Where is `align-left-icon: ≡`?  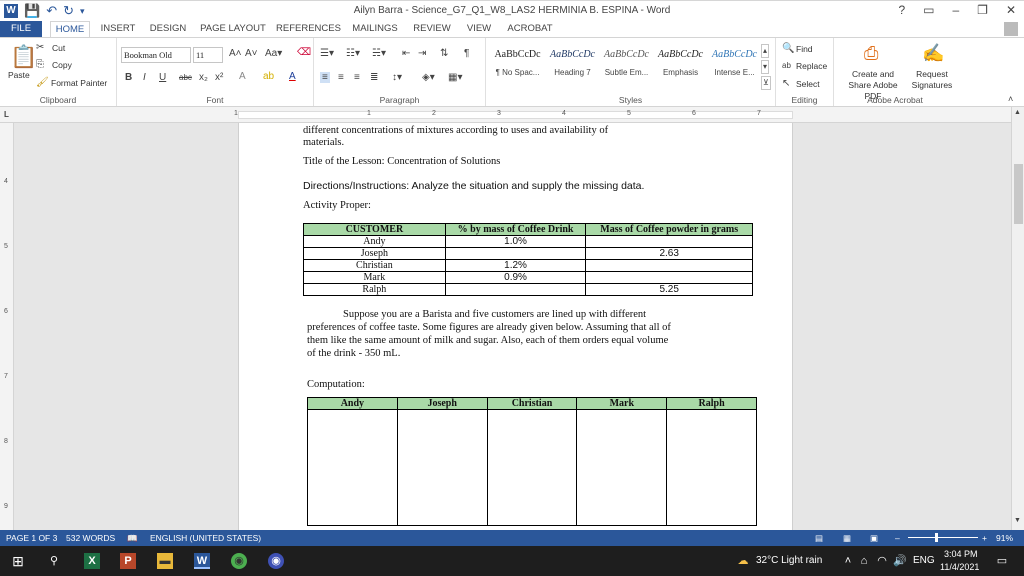 align-left-icon: ≡ is located at coordinates (325, 77).